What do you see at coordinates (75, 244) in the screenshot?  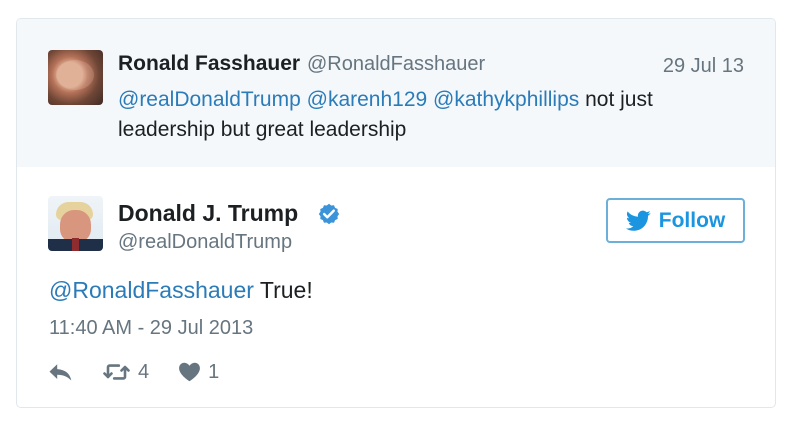 I see `avatar-tie` at bounding box center [75, 244].